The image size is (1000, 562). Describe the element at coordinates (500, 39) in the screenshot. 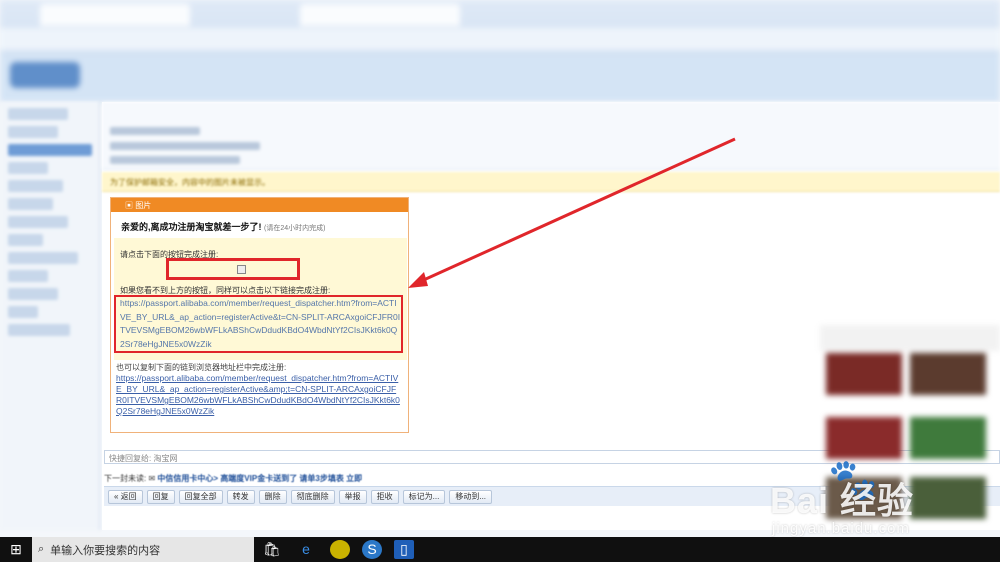

I see `address-bar` at that location.